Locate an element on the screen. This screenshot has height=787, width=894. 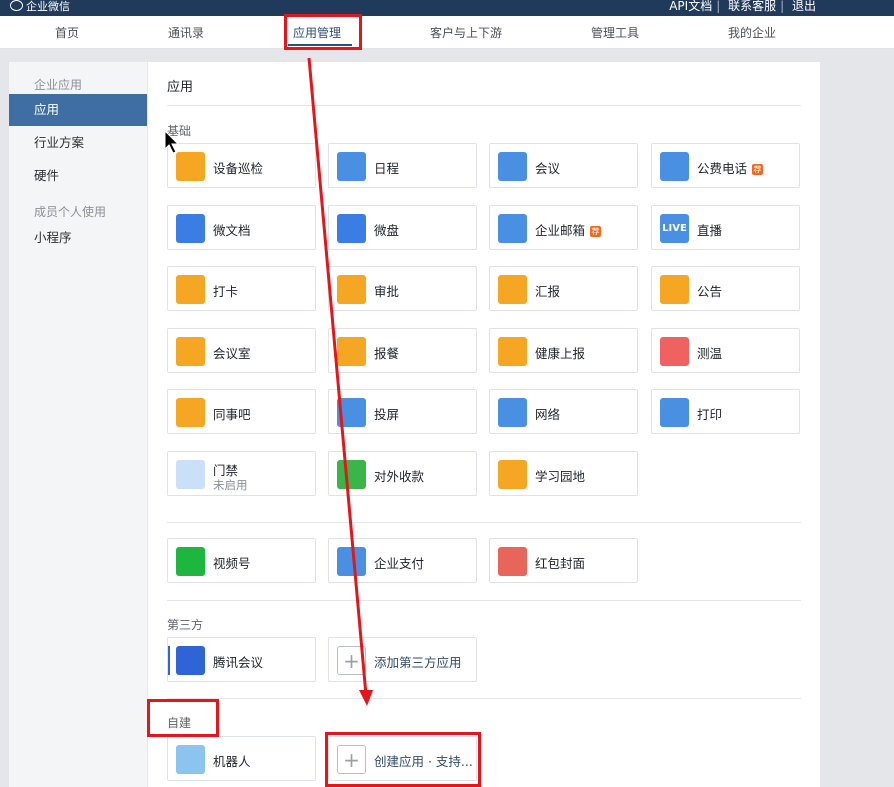
annotation-arrow is located at coordinates (340, 381).